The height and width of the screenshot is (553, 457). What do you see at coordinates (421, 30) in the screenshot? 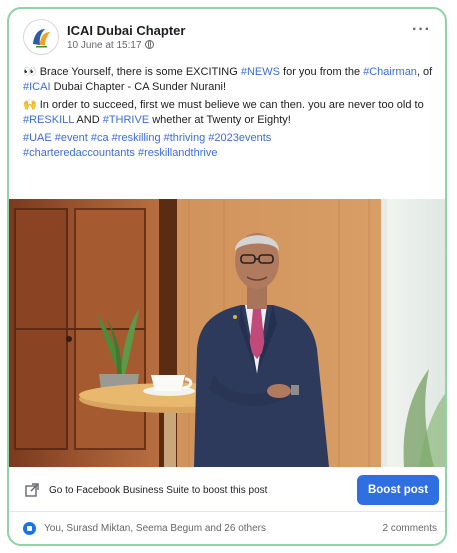
I see `more-options-icon: ···` at bounding box center [421, 30].